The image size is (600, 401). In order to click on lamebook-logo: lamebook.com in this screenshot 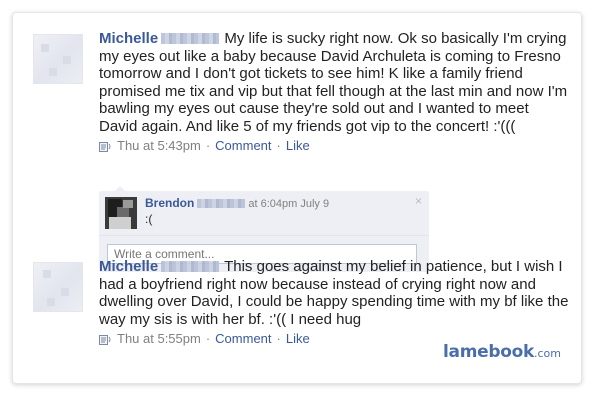, I will do `click(502, 352)`.